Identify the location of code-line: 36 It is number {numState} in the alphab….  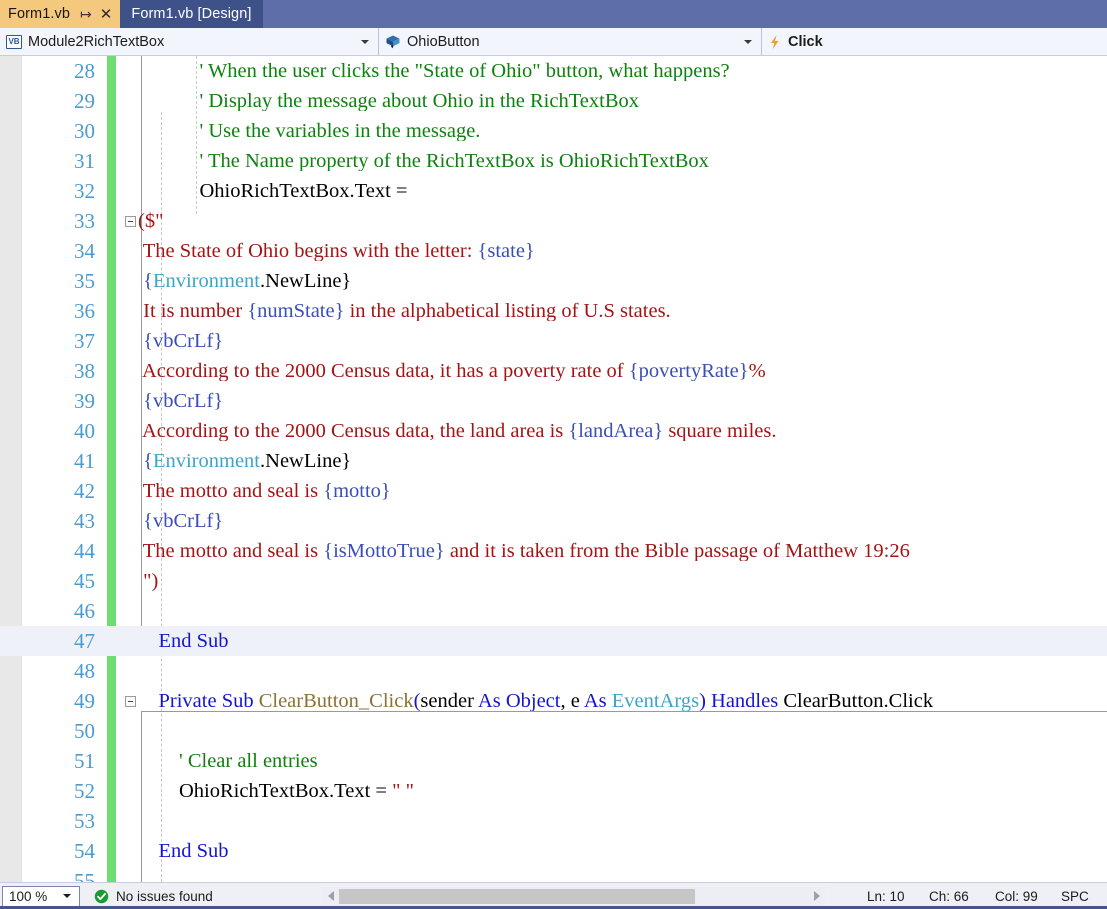
(553, 311).